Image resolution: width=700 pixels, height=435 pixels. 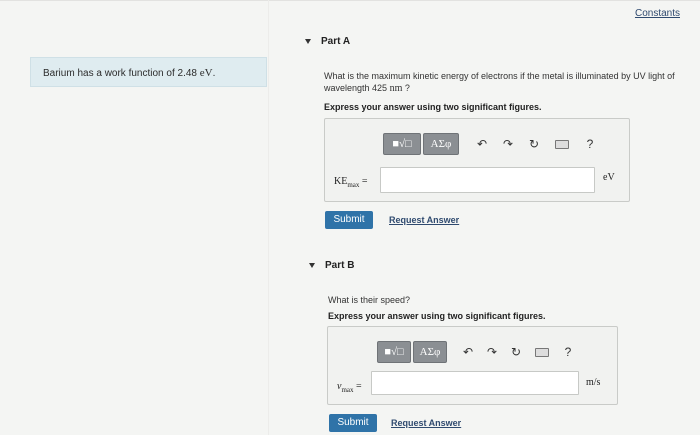 I want to click on ke-max-equals: =, so click(x=364, y=181).